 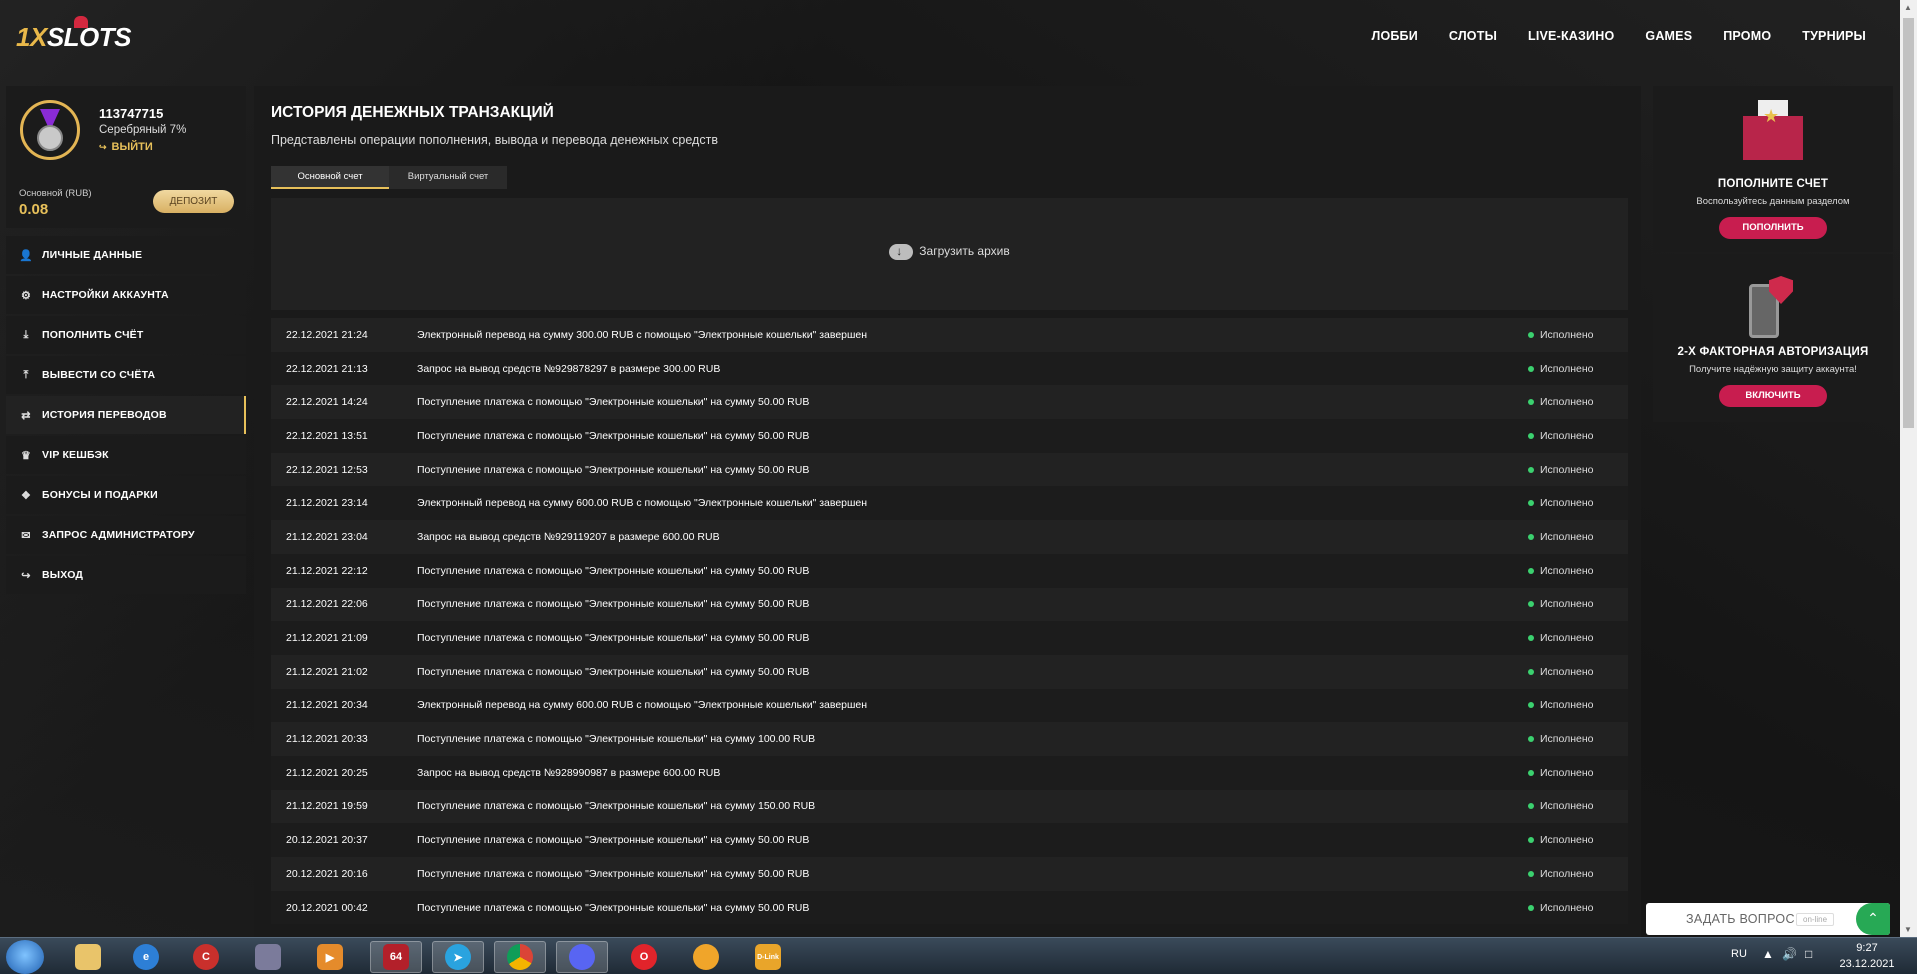 What do you see at coordinates (582, 957) in the screenshot?
I see `discord-icon` at bounding box center [582, 957].